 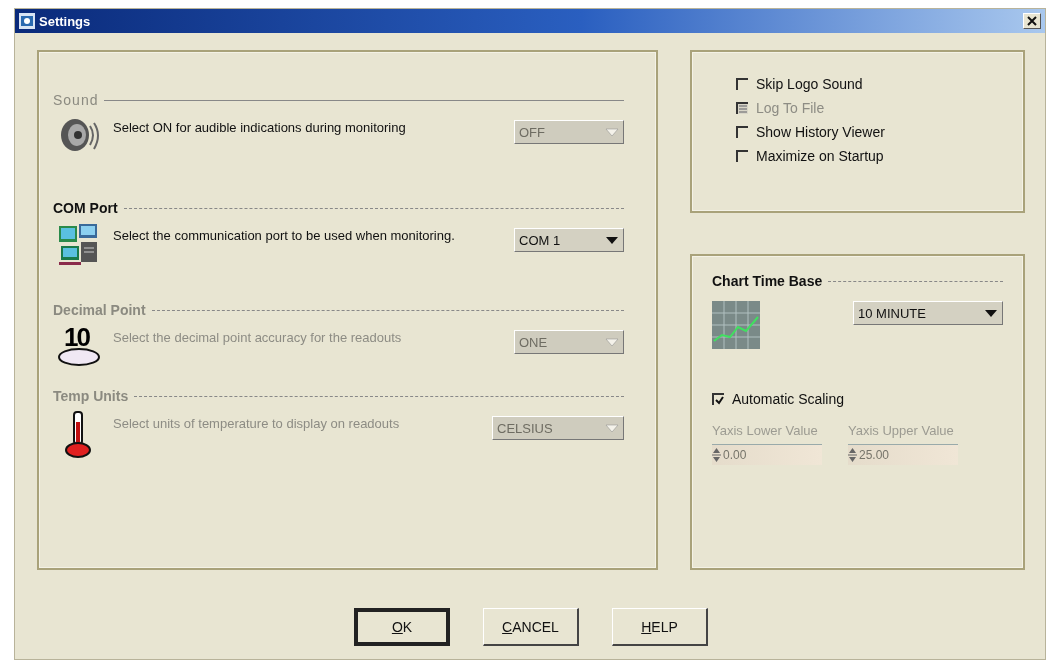 What do you see at coordinates (901, 430) in the screenshot?
I see `field-label: Yaxis Upper Value` at bounding box center [901, 430].